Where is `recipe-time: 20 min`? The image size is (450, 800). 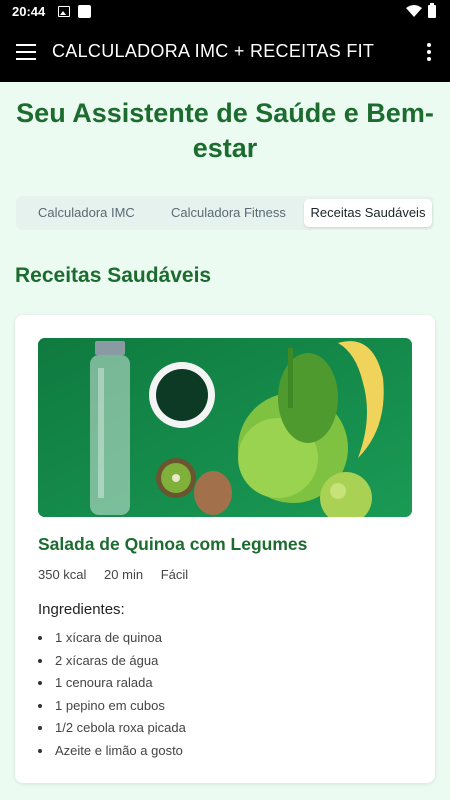 recipe-time: 20 min is located at coordinates (124, 574).